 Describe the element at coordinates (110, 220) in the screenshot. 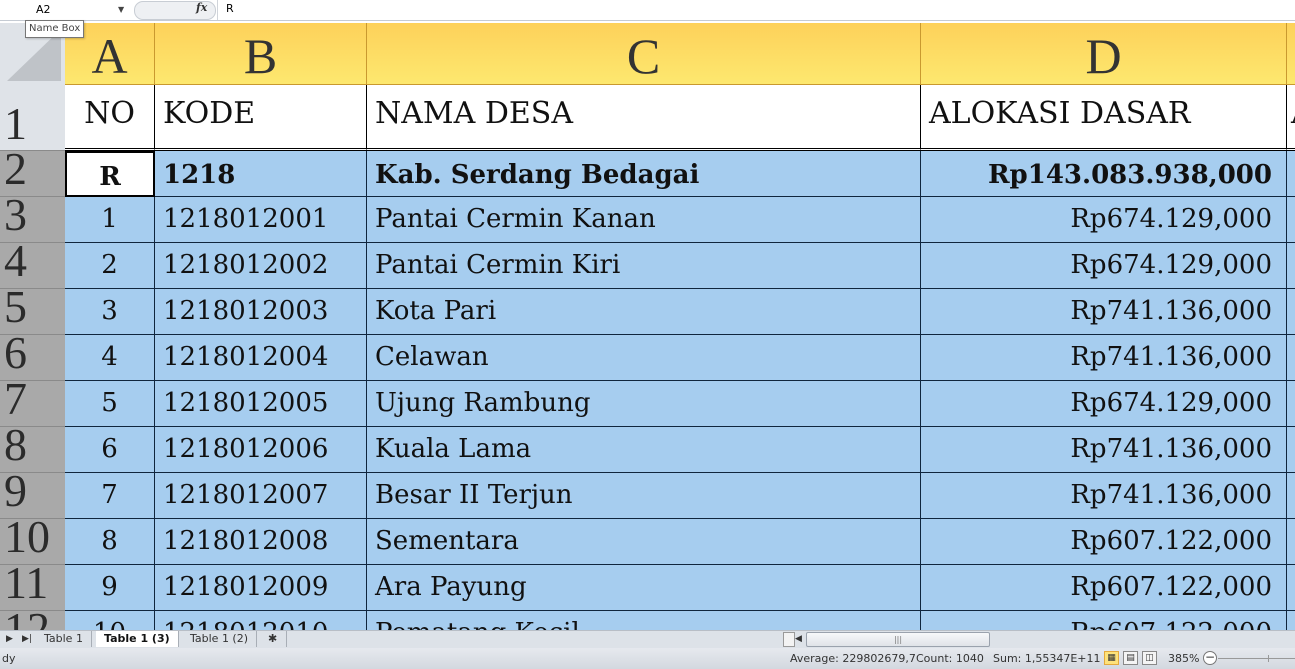

I see `table-cell-no: 1` at that location.